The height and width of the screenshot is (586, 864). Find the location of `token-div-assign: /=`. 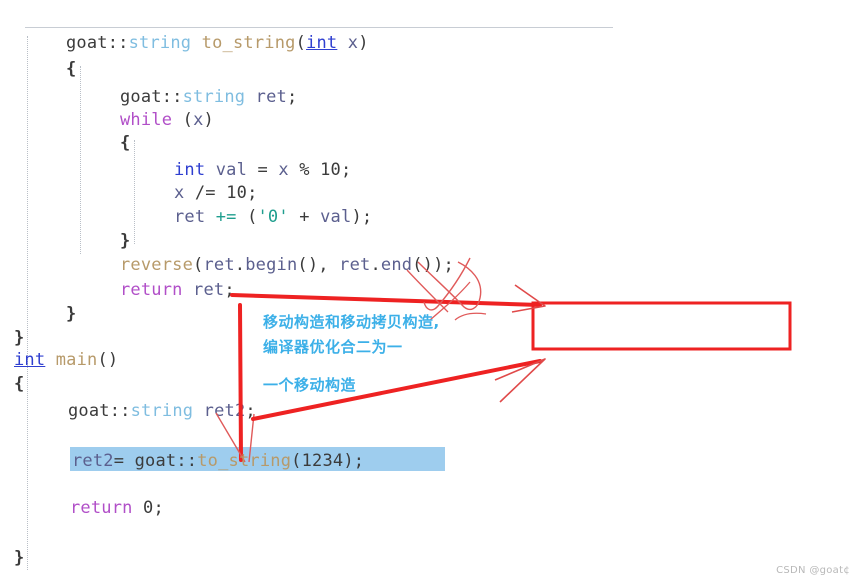

token-div-assign: /= is located at coordinates (205, 193).